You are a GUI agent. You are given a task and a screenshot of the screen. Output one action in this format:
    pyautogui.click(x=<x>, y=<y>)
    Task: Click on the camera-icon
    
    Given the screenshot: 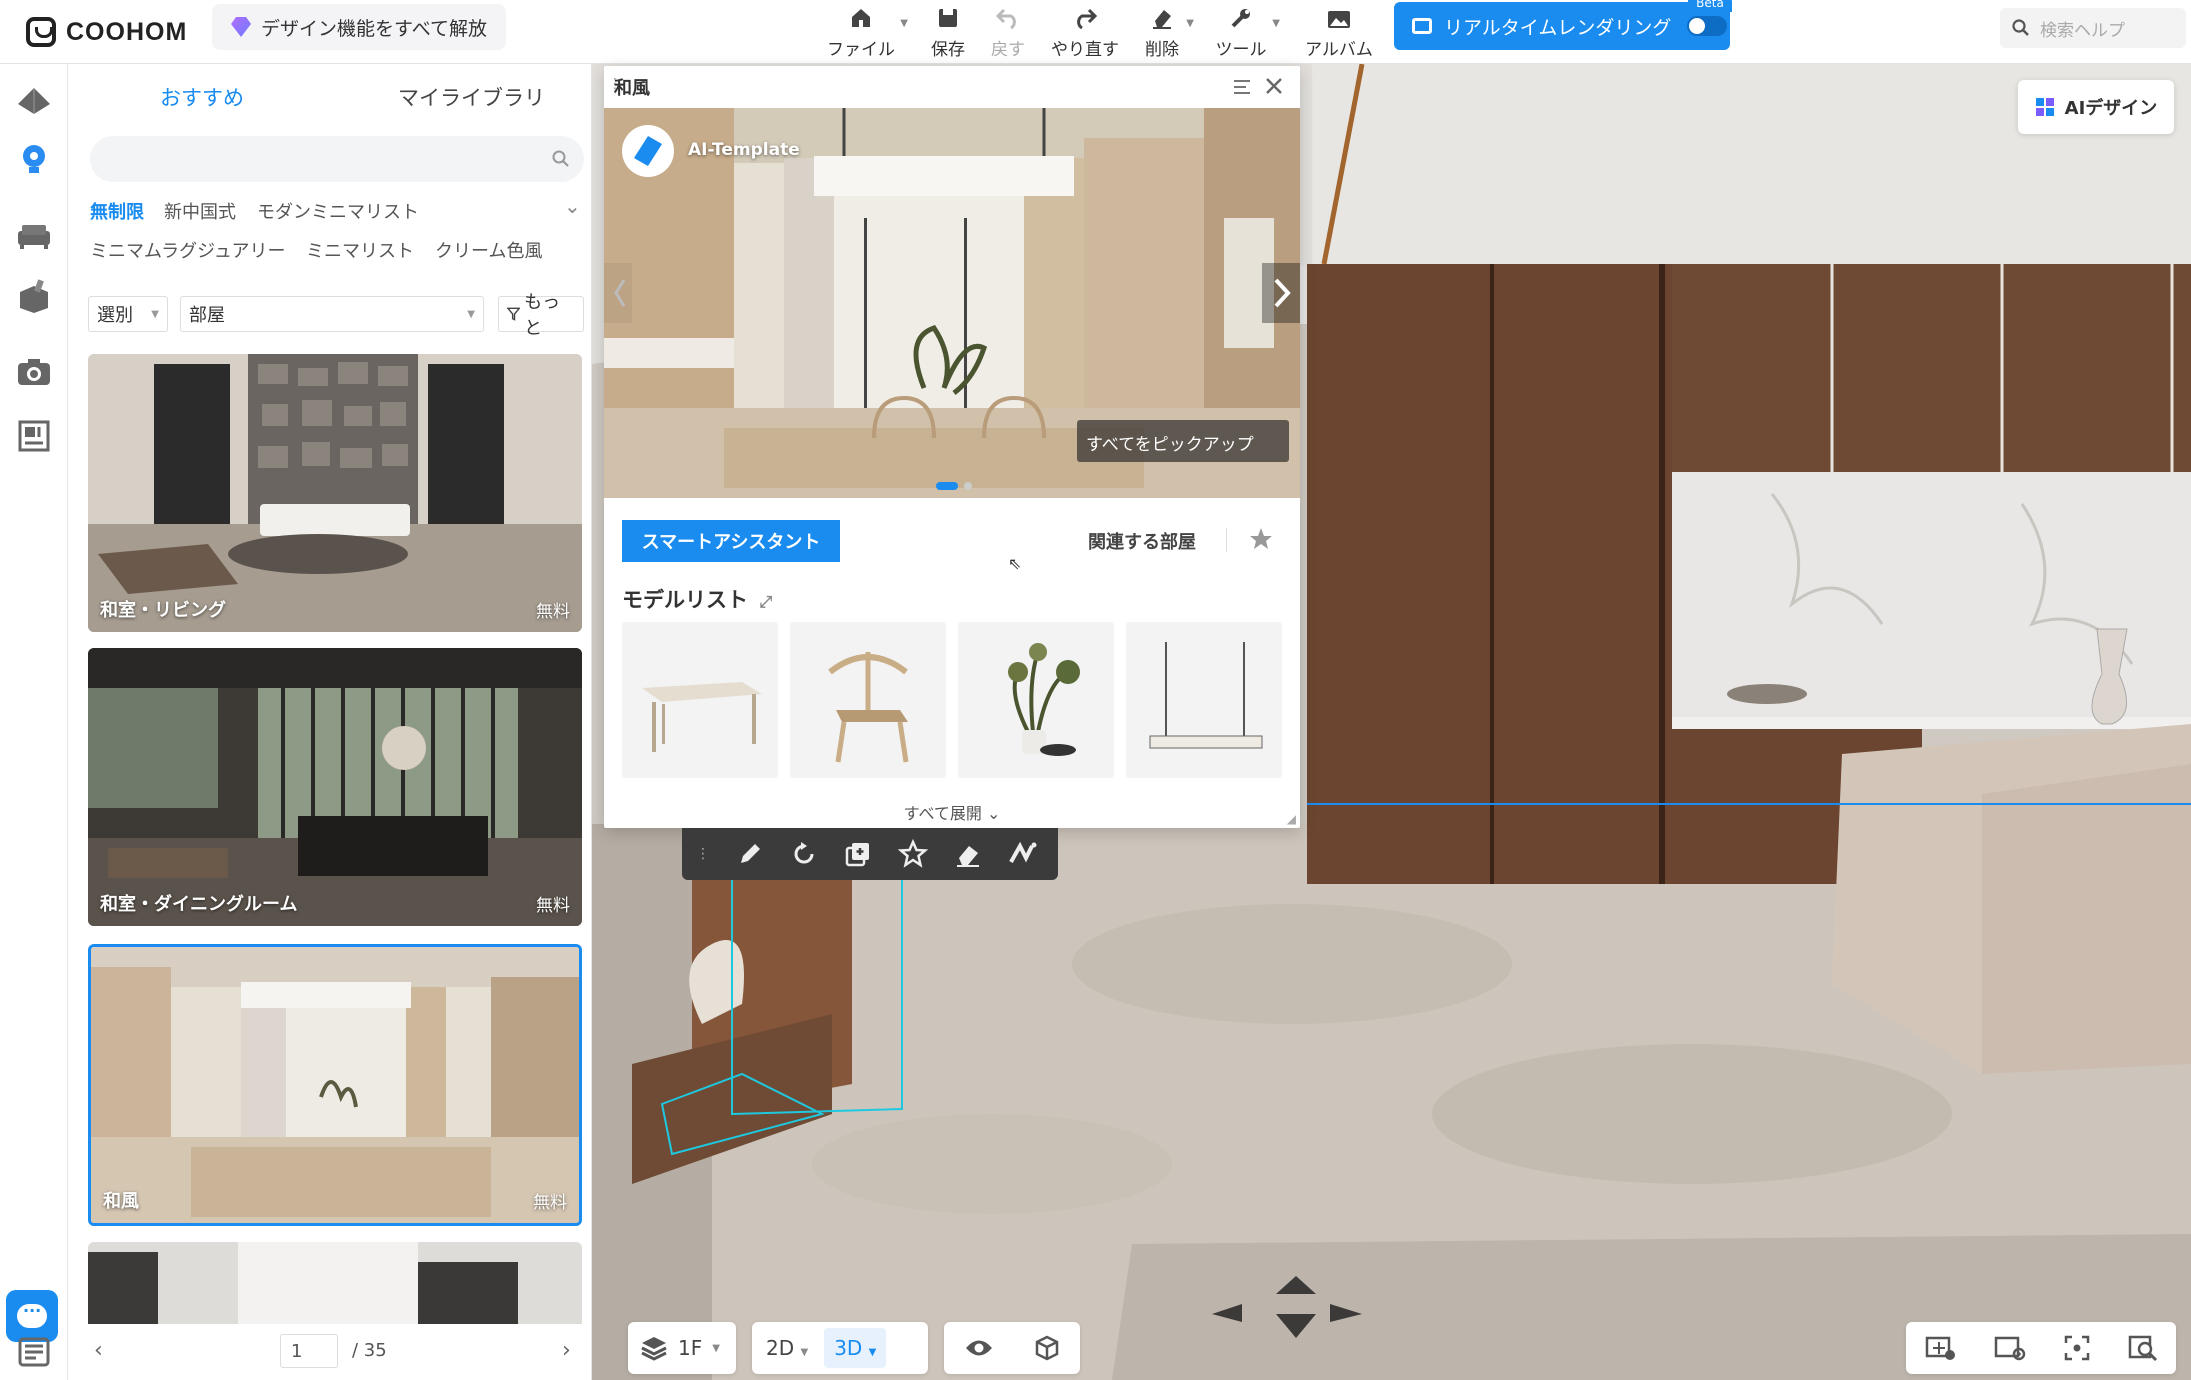 What is the action you would take?
    pyautogui.click(x=34, y=372)
    